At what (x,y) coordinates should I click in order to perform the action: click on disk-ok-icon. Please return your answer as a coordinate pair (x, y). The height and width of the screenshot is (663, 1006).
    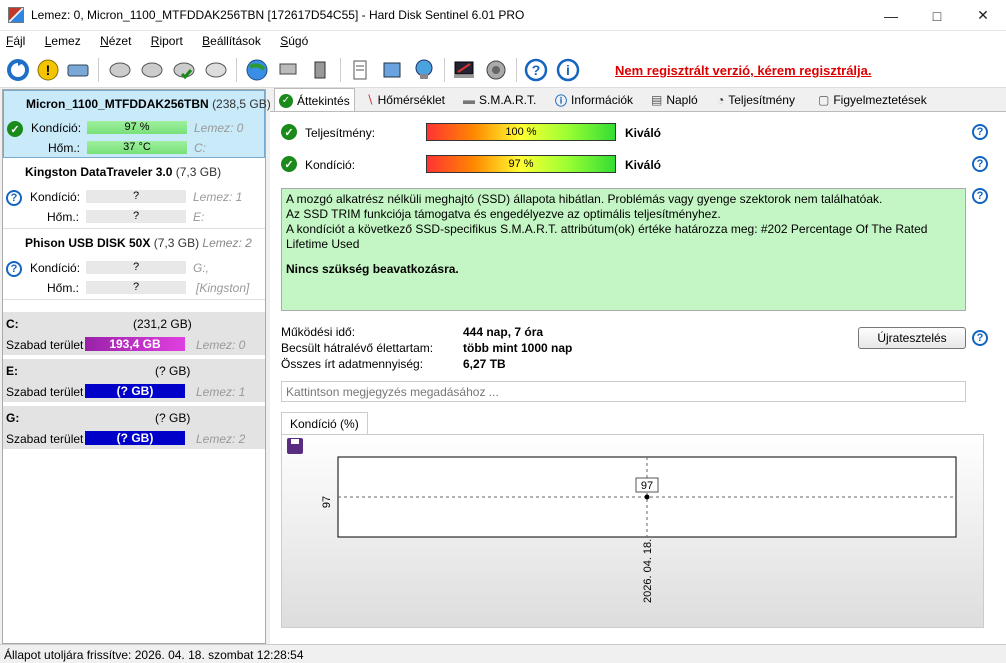
    Looking at the image, I should click on (184, 70).